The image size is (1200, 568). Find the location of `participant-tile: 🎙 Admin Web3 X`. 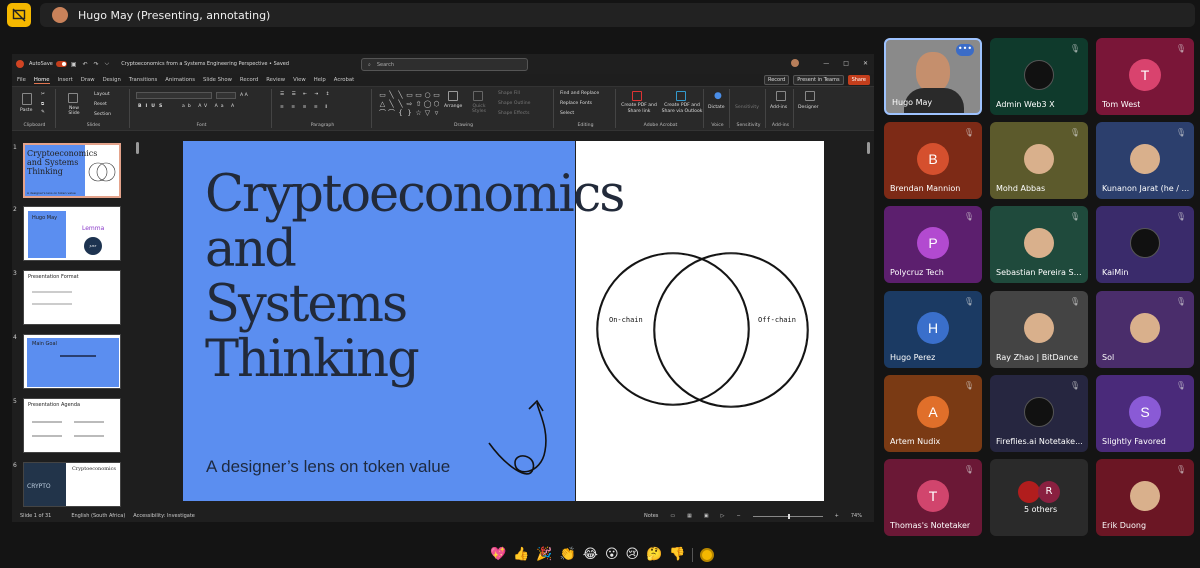

participant-tile: 🎙 Admin Web3 X is located at coordinates (1039, 76).